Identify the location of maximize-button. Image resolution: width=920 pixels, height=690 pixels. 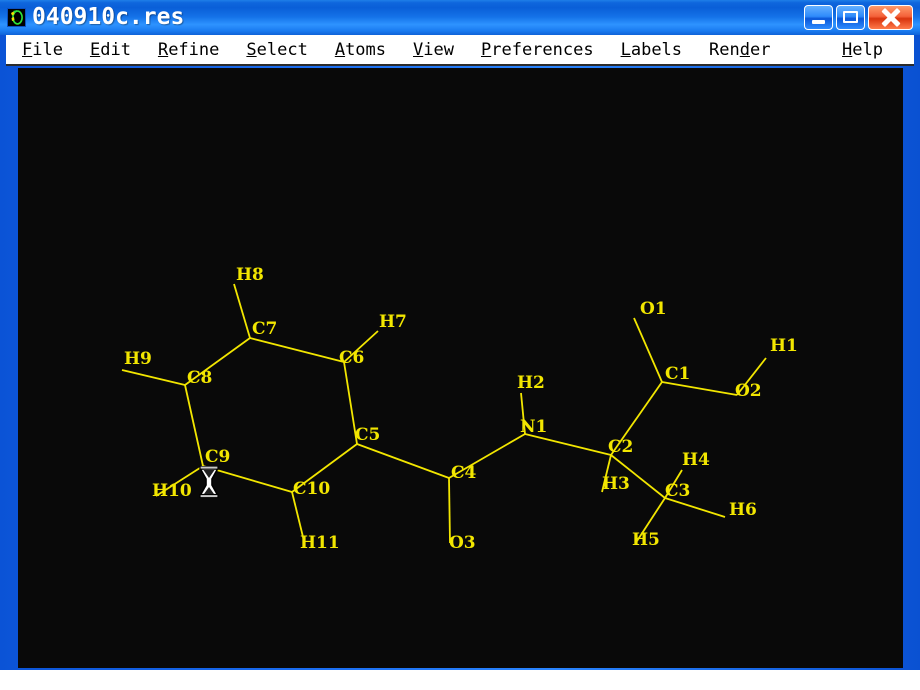
(850, 17).